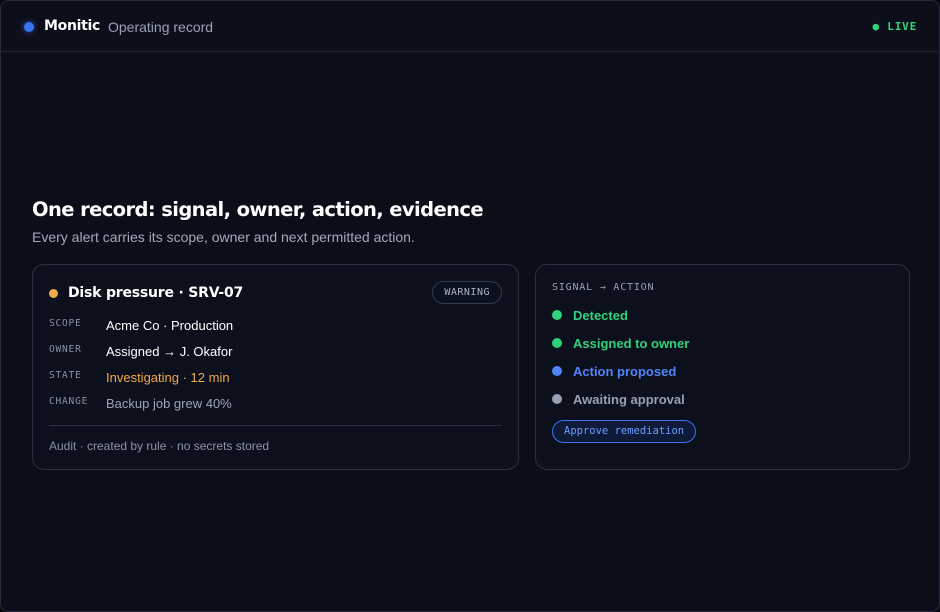  Describe the element at coordinates (65, 349) in the screenshot. I see `owner-key: OWNER` at that location.